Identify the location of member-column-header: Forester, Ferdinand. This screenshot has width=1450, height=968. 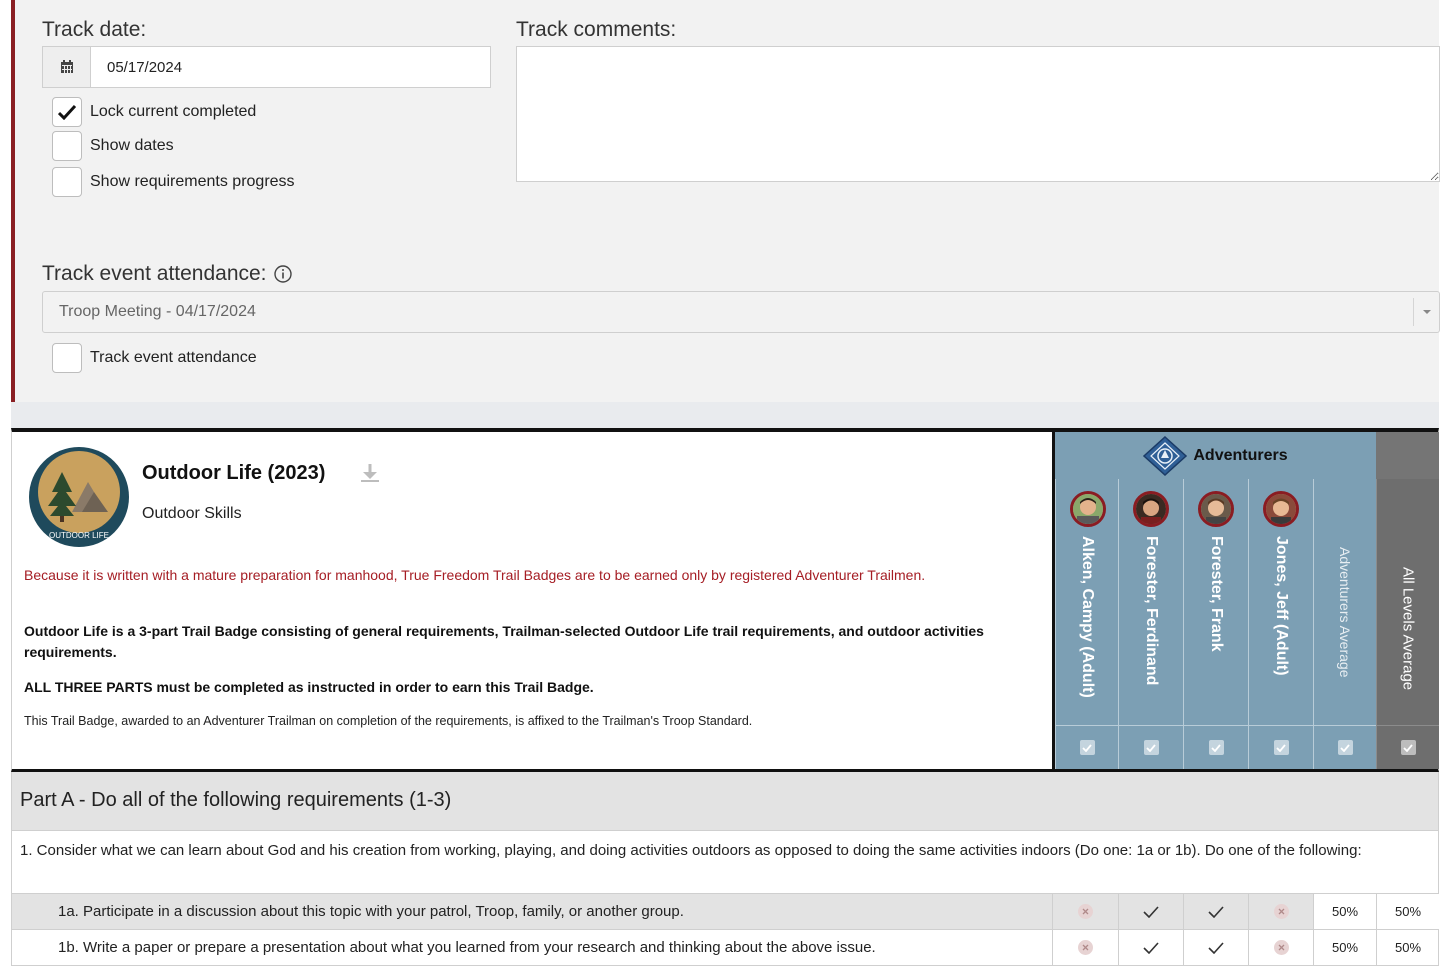
(1150, 602).